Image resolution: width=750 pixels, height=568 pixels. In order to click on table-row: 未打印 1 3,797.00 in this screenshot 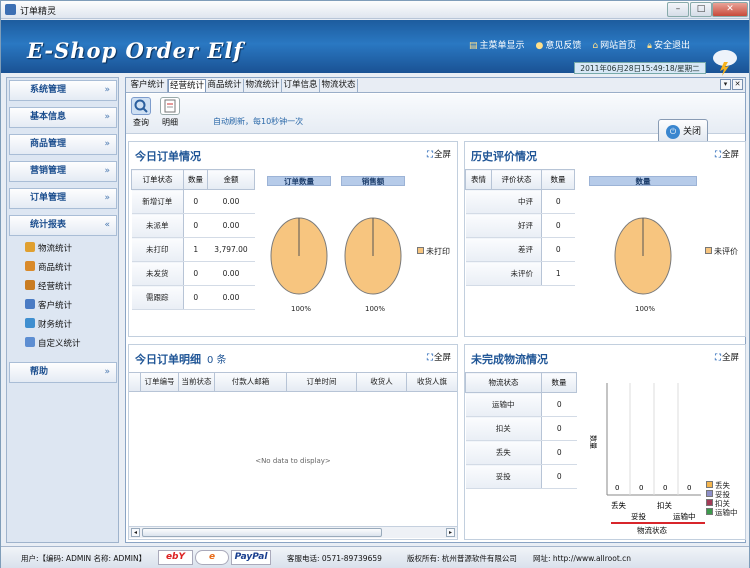, I will do `click(193, 249)`.